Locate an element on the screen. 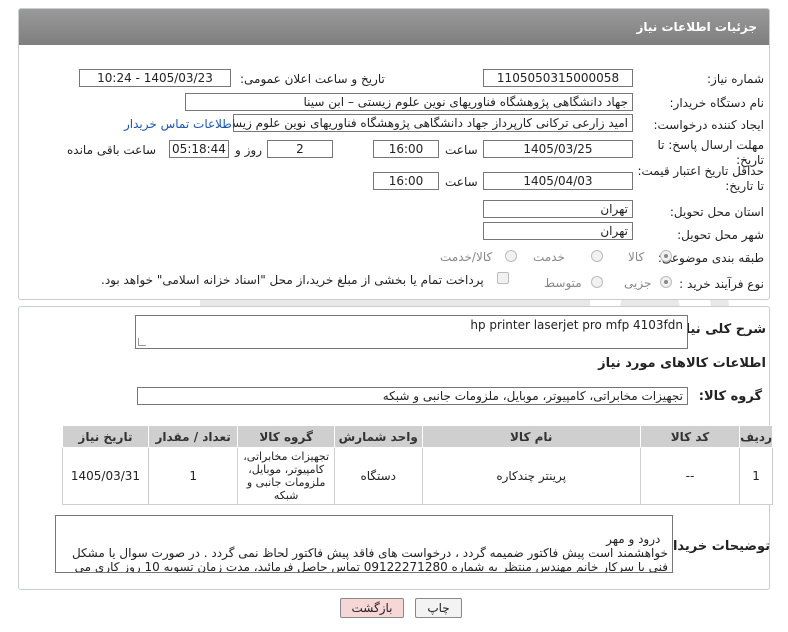 This screenshot has height=632, width=788. category-option-goods: کالا is located at coordinates (636, 257).